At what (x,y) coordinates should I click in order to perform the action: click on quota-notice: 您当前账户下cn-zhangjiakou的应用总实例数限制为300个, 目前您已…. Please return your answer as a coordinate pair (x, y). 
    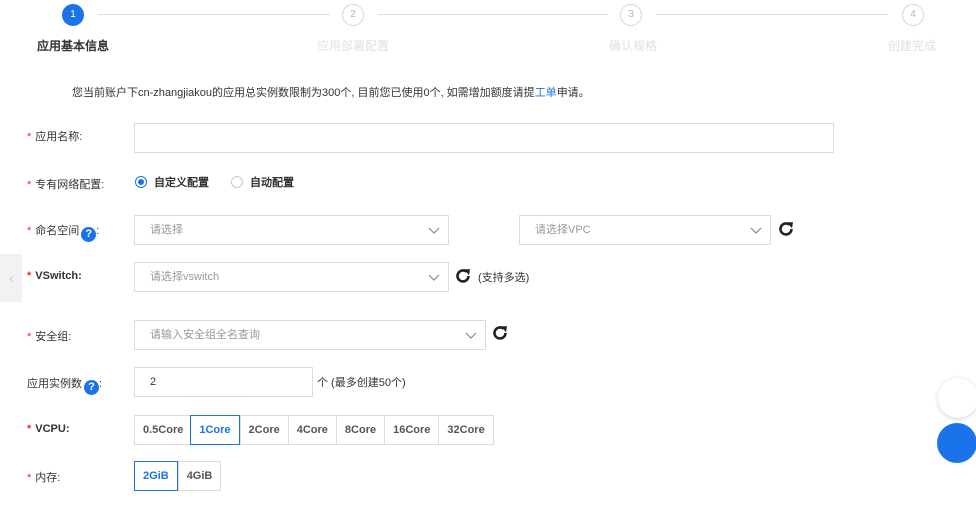
    Looking at the image, I should click on (331, 92).